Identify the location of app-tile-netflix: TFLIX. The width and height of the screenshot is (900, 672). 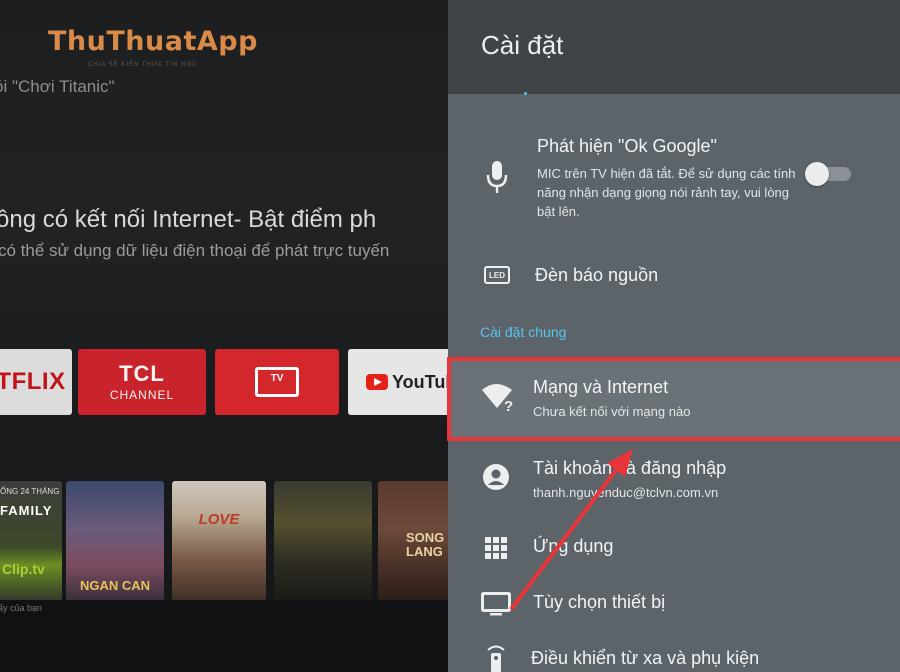
(36, 382).